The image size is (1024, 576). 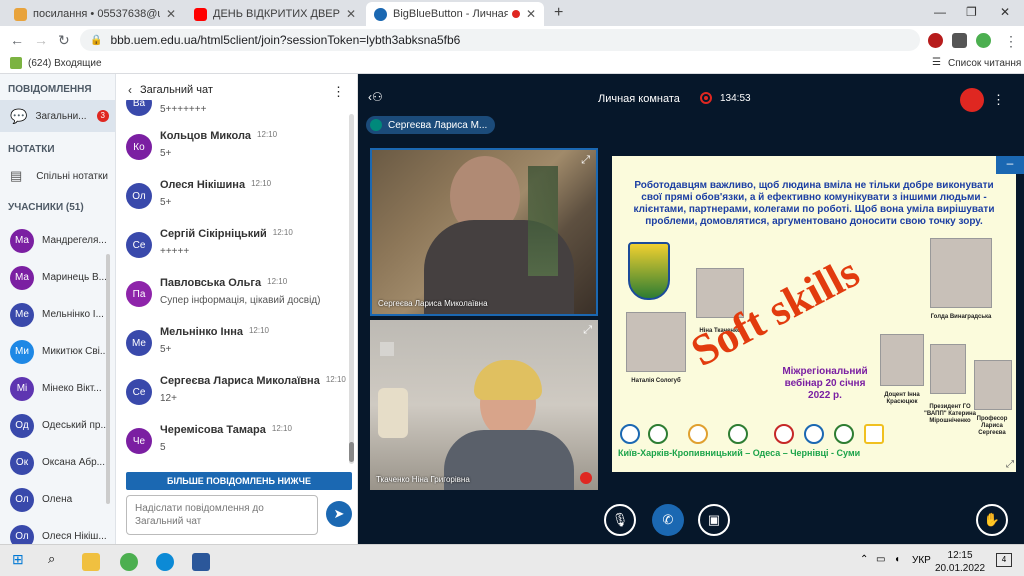 What do you see at coordinates (95, 14) in the screenshot?
I see `tab-ukr-net: посилання • 05537638@ukr.net ✕` at bounding box center [95, 14].